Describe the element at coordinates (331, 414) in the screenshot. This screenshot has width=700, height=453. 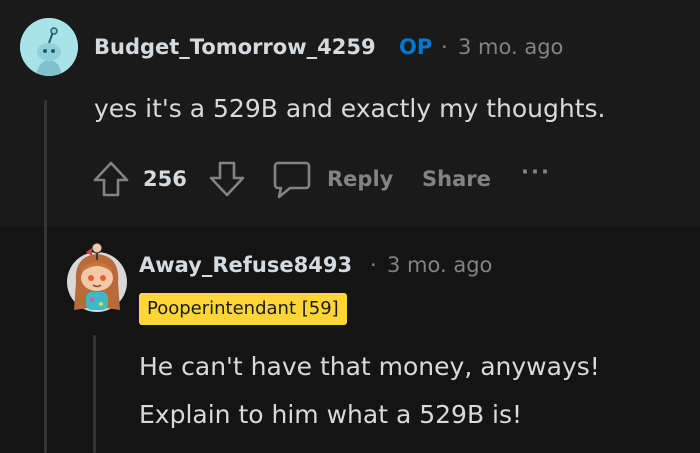
I see `comment-body-line: Explain to him what a 529B is!` at that location.